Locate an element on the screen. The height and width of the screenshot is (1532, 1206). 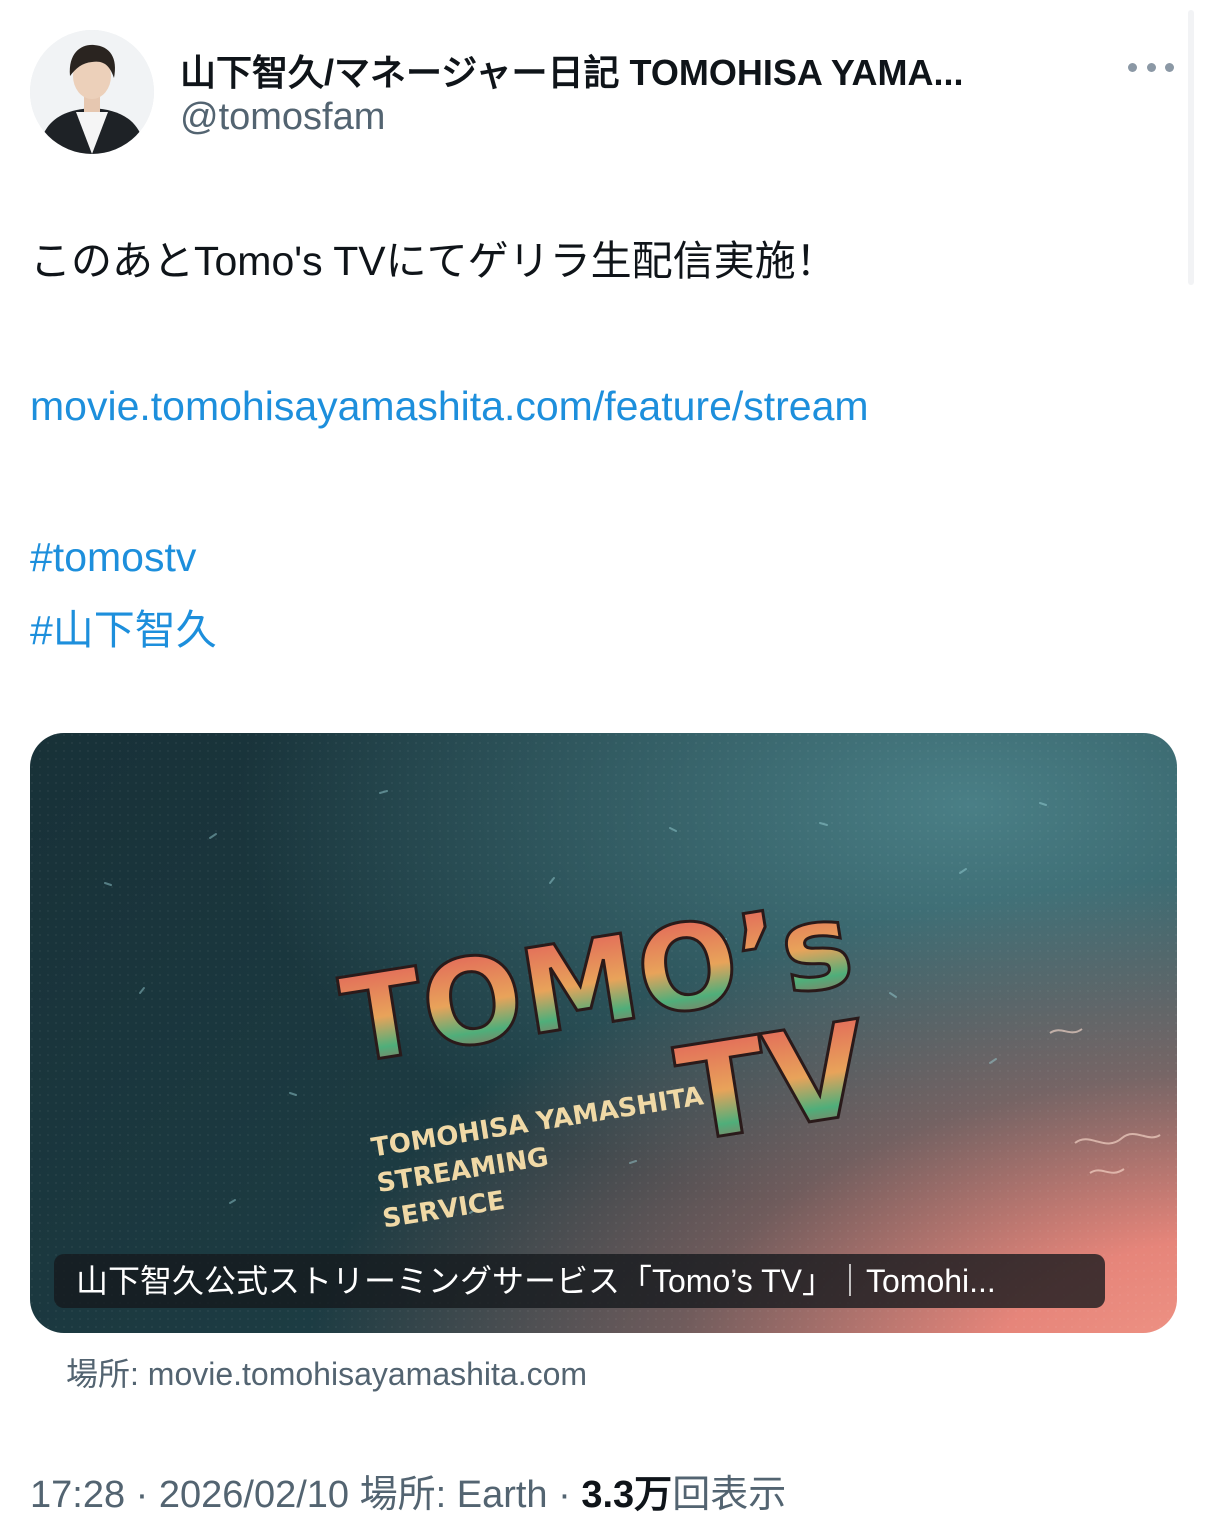
more-options-icon is located at coordinates (1151, 67).